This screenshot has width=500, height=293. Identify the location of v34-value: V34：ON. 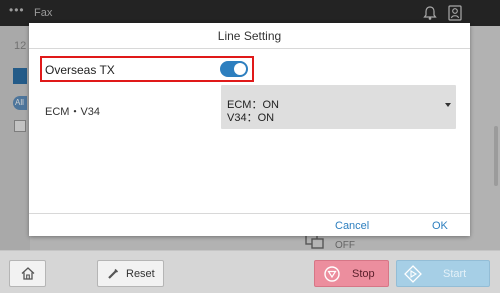
(251, 118).